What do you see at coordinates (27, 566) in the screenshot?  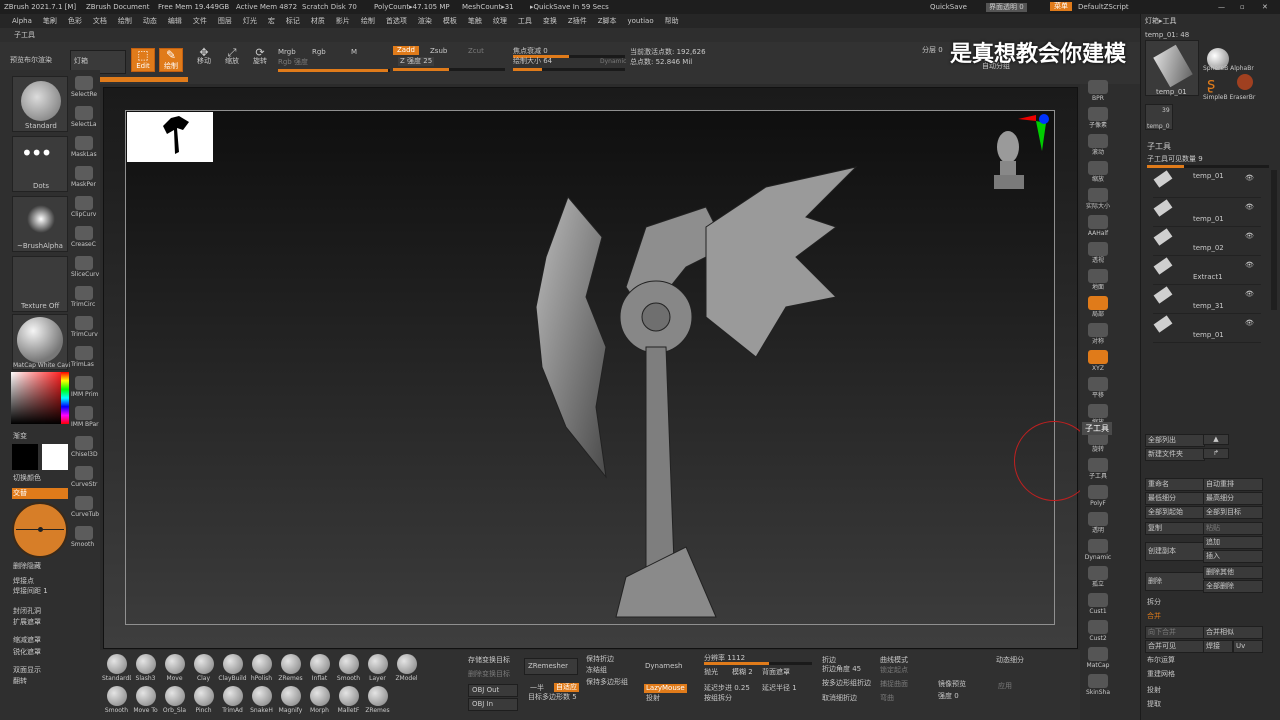 I see `delete-hidden-button: 删除隐藏` at bounding box center [27, 566].